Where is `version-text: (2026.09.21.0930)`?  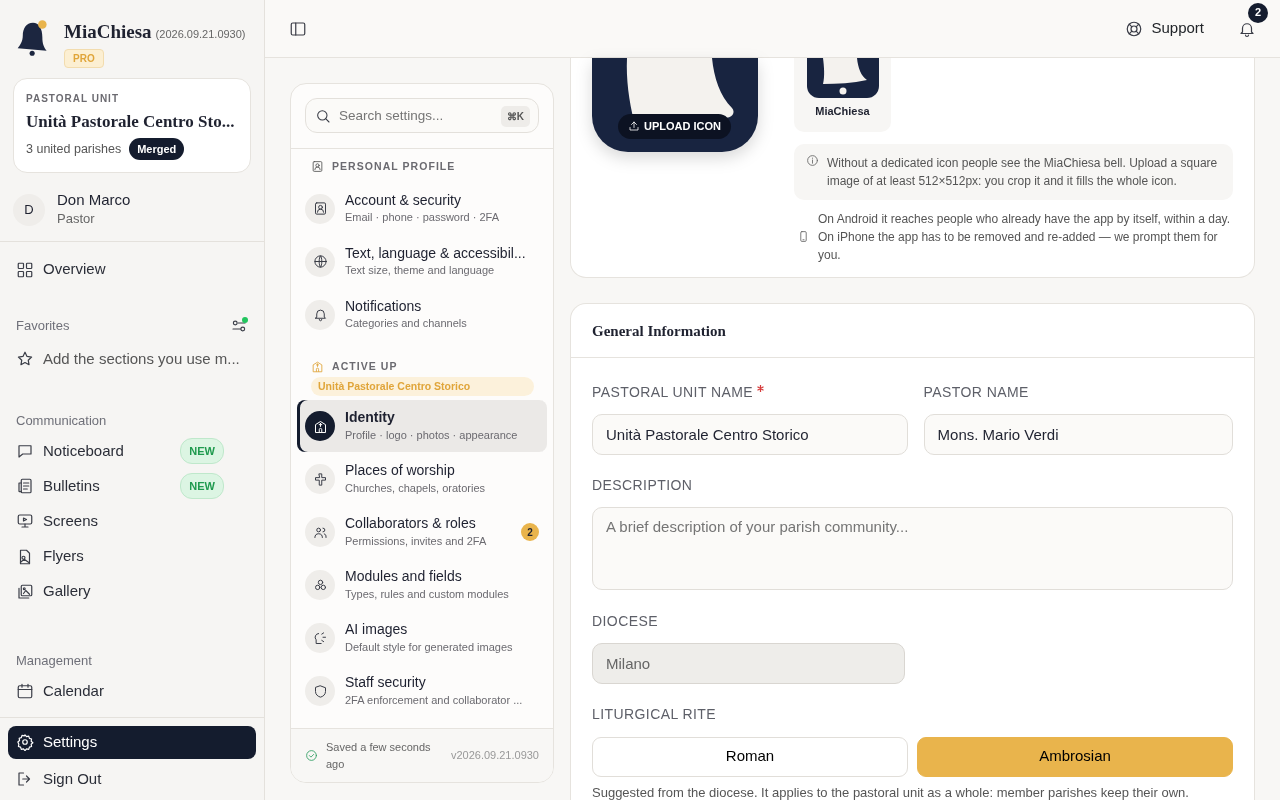
version-text: (2026.09.21.0930) is located at coordinates (200, 34).